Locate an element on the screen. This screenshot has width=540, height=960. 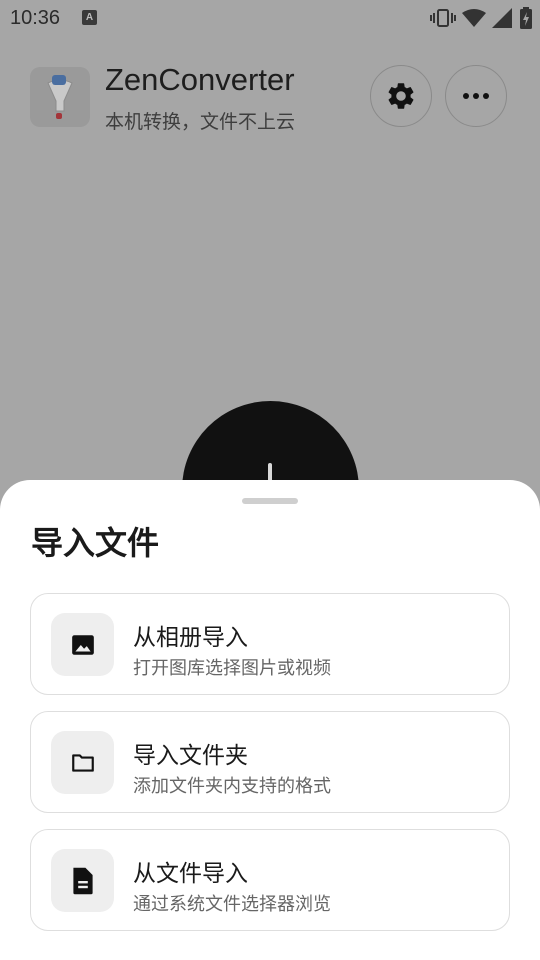
app-tagline: 本机转换，文件不上云 is located at coordinates (200, 122).